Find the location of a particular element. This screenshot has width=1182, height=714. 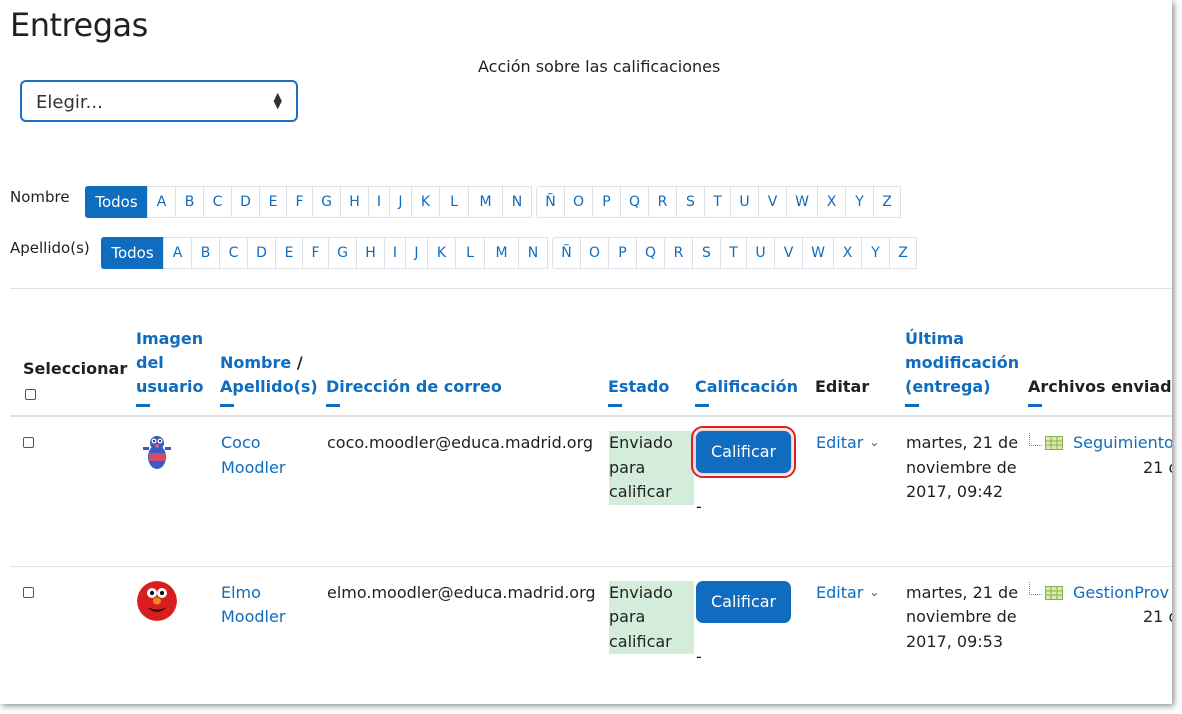

last-name-letter-button: V is located at coordinates (788, 253).